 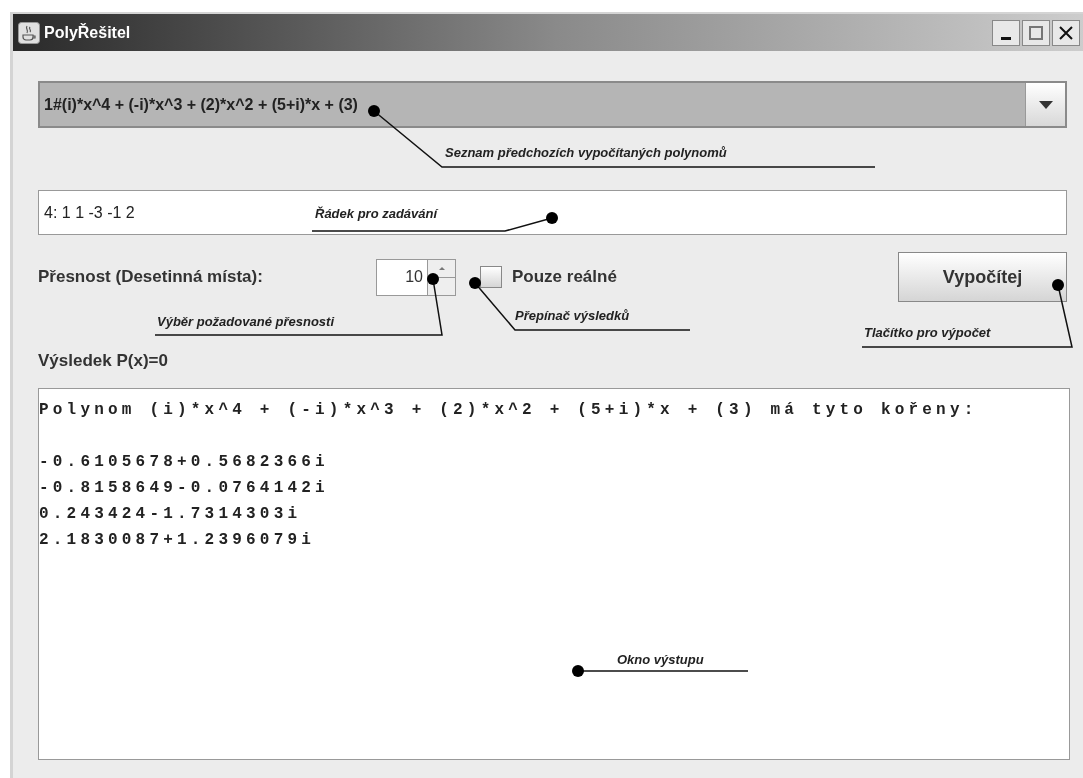 What do you see at coordinates (103, 361) in the screenshot?
I see `result-label: Výsledek P(x)=0` at bounding box center [103, 361].